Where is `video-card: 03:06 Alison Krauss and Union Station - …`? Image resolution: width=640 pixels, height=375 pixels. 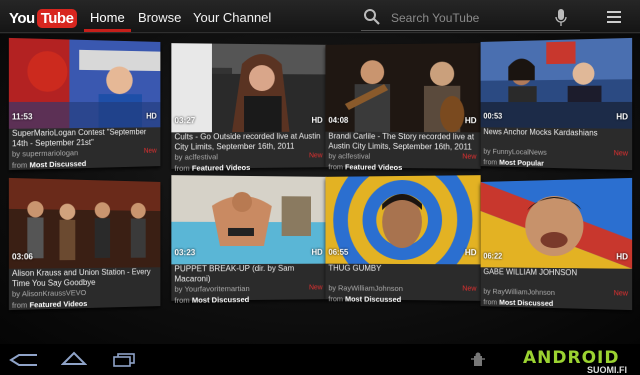
video-card: 03:06 Alison Krauss and Union Station - … is located at coordinates (84, 244).